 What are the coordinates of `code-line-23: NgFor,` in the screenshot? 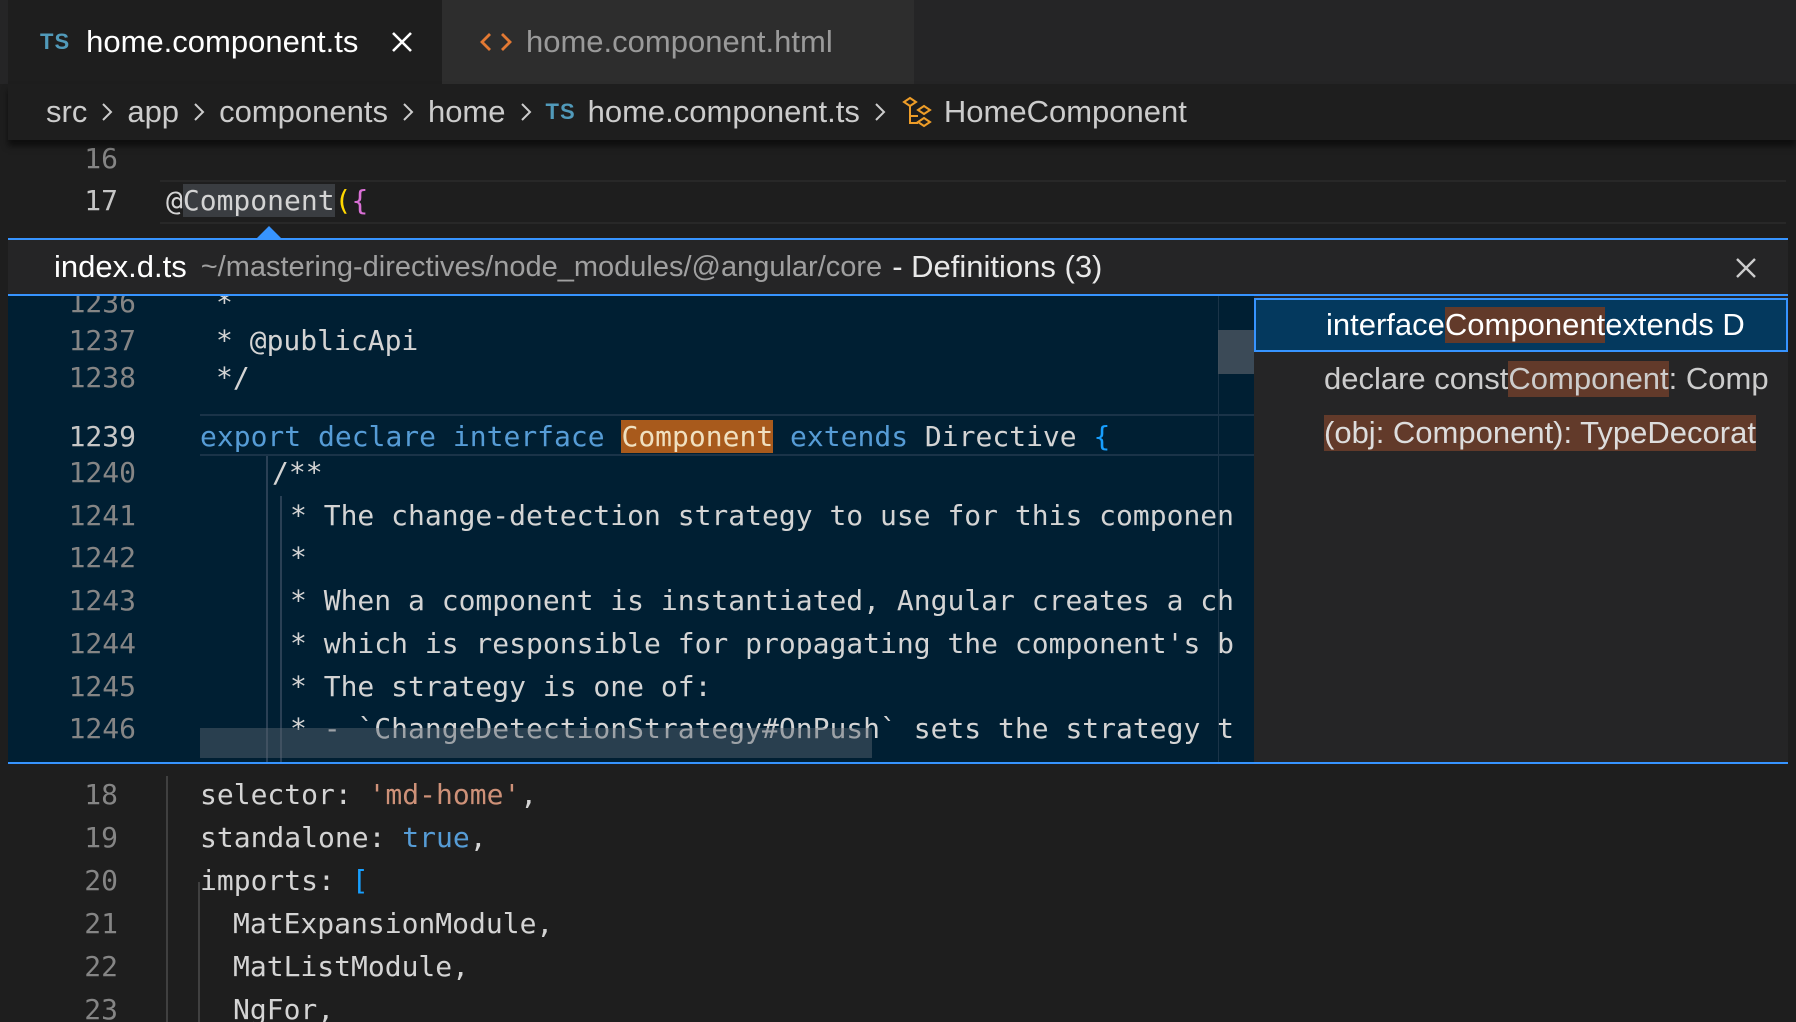 It's located at (283, 1007).